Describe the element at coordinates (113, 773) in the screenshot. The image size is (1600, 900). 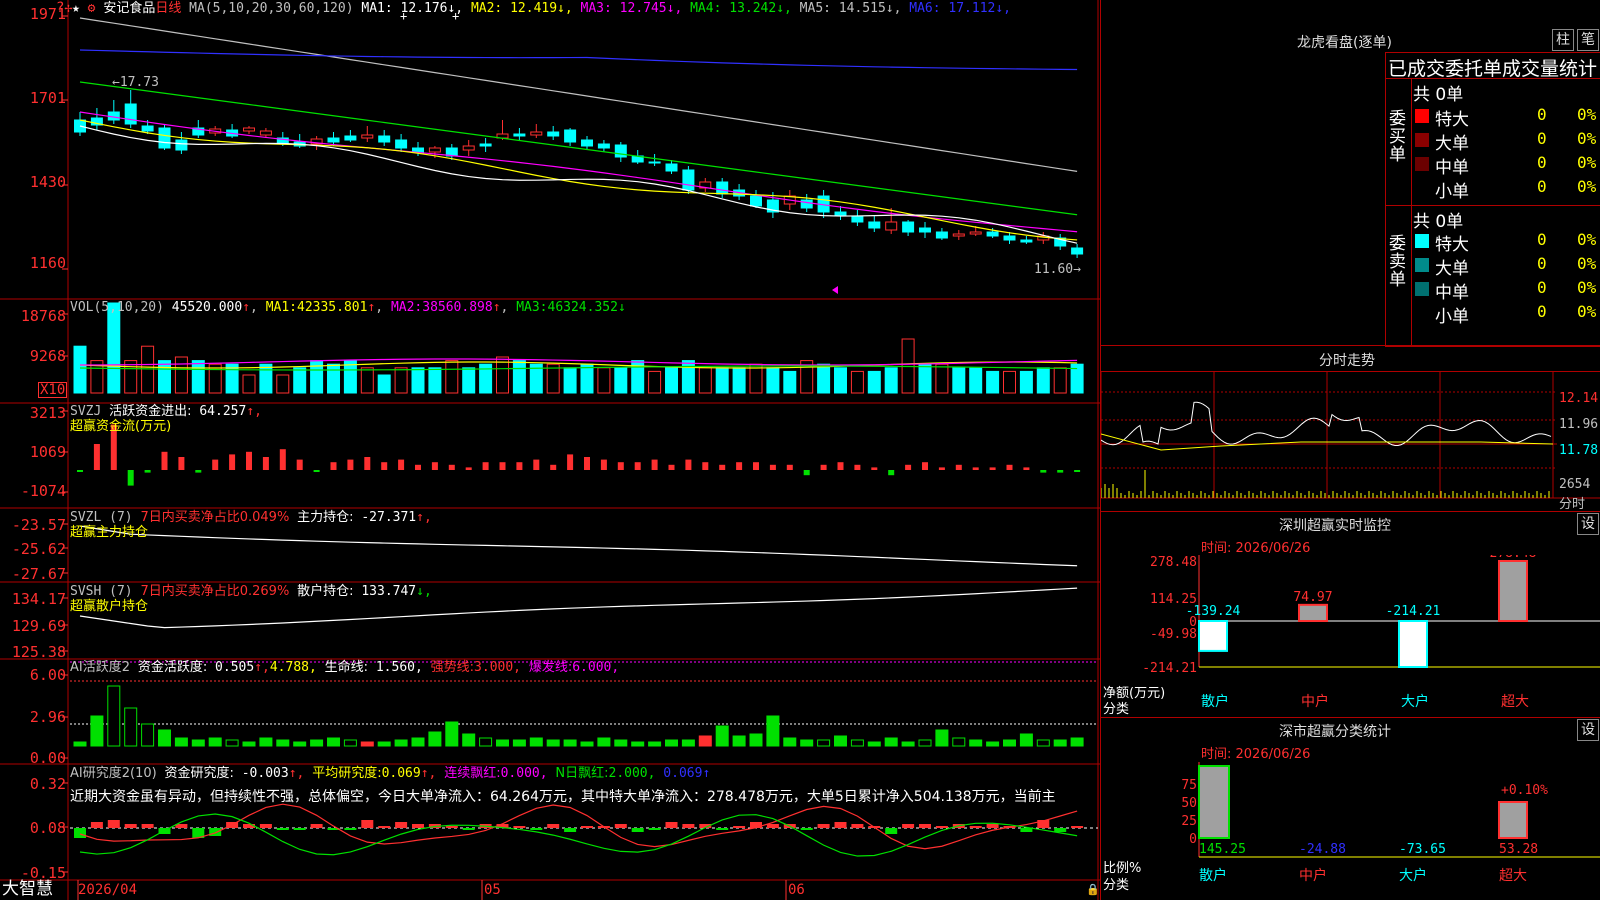
I see `ai2-title: AI研究度2(10)` at that location.